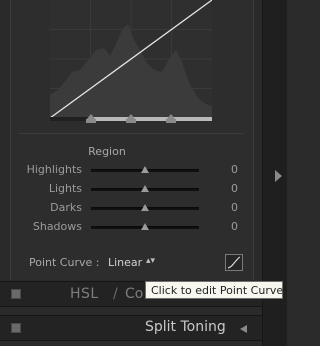 Image resolution: width=320 pixels, height=346 pixels. Describe the element at coordinates (226, 169) in the screenshot. I see `slider-value-highlights: 0` at that location.